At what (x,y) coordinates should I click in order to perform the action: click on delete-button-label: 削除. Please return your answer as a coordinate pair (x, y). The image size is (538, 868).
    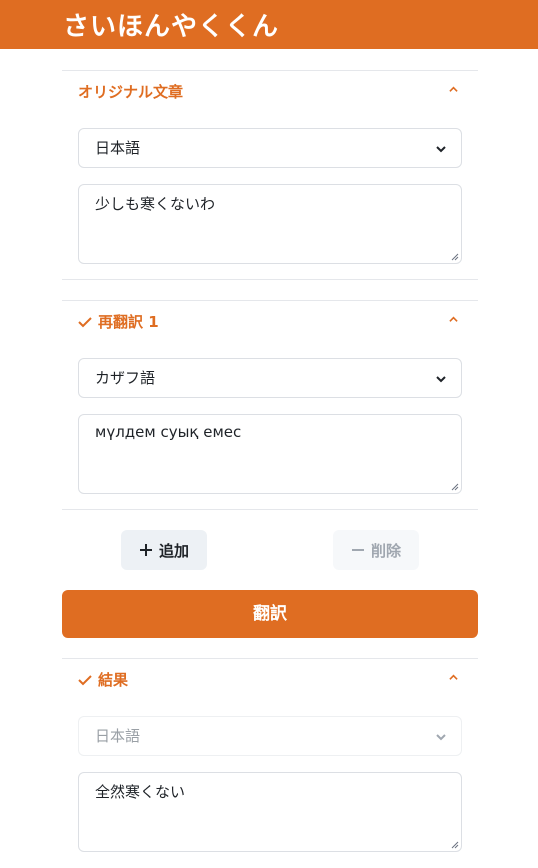
    Looking at the image, I should click on (385, 550).